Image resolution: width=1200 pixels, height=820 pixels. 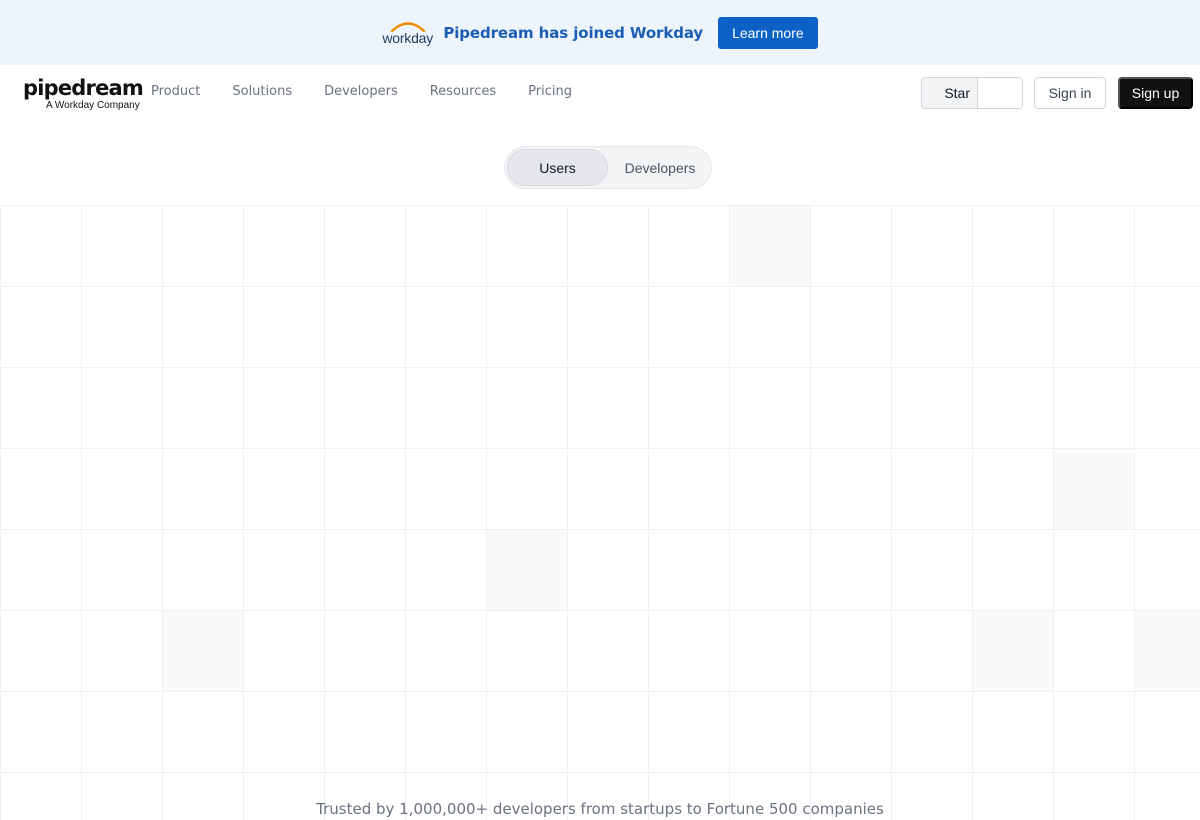 I want to click on github-star-widget: Star, so click(x=972, y=93).